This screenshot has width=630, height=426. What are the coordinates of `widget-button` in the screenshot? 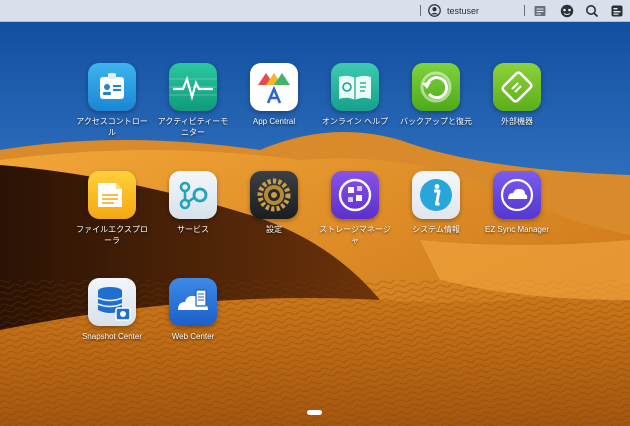 It's located at (617, 10).